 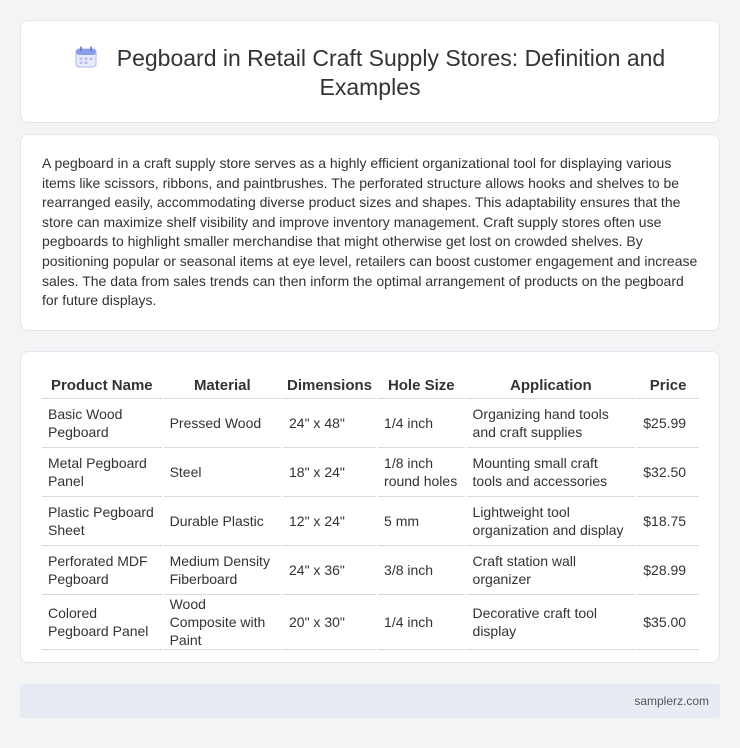 What do you see at coordinates (667, 386) in the screenshot?
I see `header-price: Price` at bounding box center [667, 386].